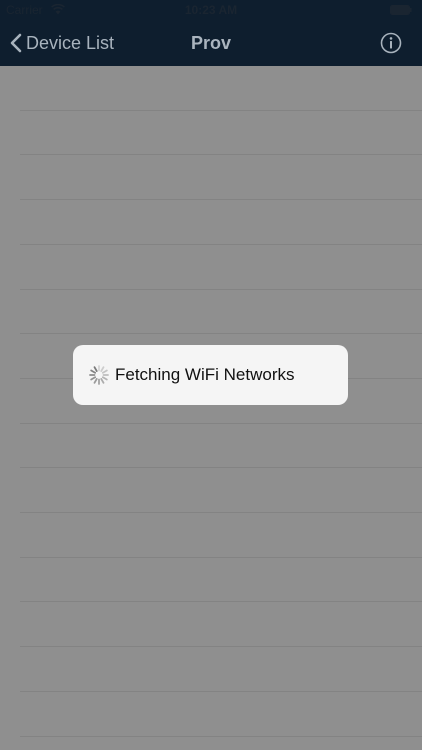 This screenshot has width=422, height=750. Describe the element at coordinates (401, 10) in the screenshot. I see `battery-icon` at that location.